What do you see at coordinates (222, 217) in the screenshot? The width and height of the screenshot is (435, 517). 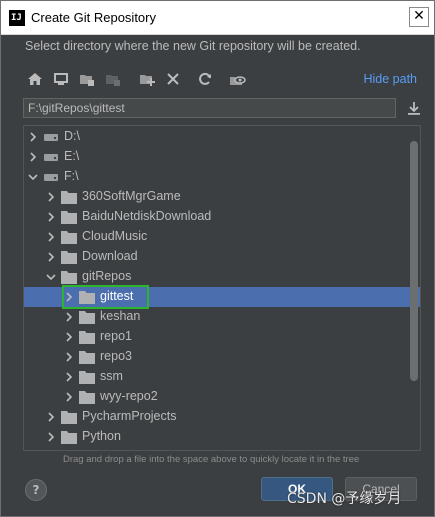 I see `tree-row: BaiduNetdiskDownload` at bounding box center [222, 217].